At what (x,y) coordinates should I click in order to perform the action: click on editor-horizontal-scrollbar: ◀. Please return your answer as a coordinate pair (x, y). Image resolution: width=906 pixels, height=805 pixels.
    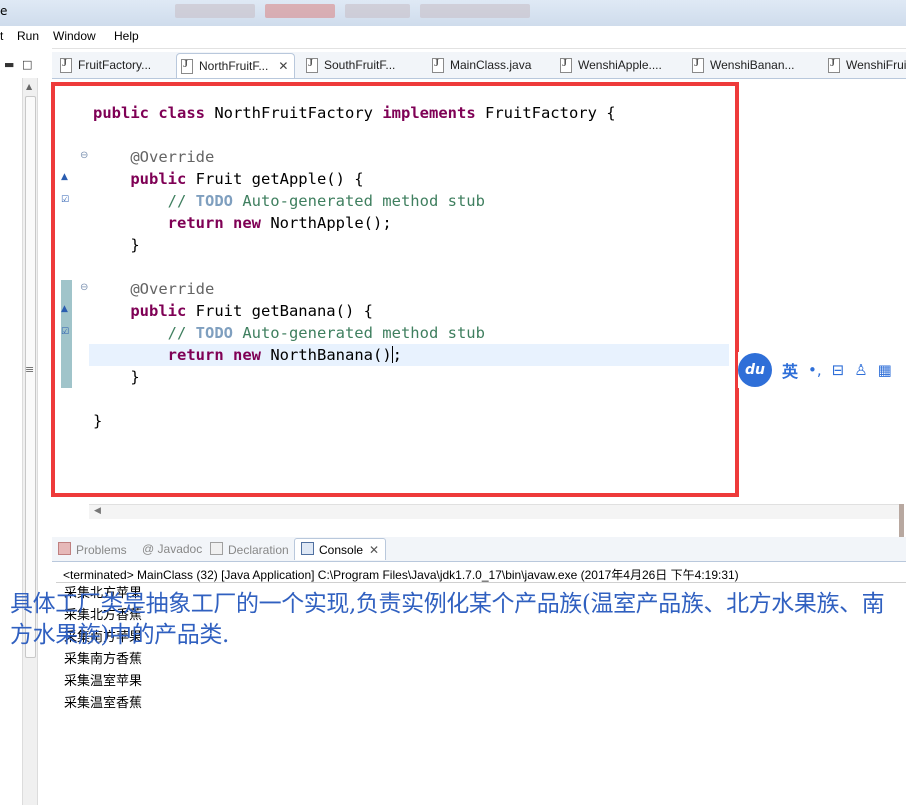
    Looking at the image, I should click on (495, 511).